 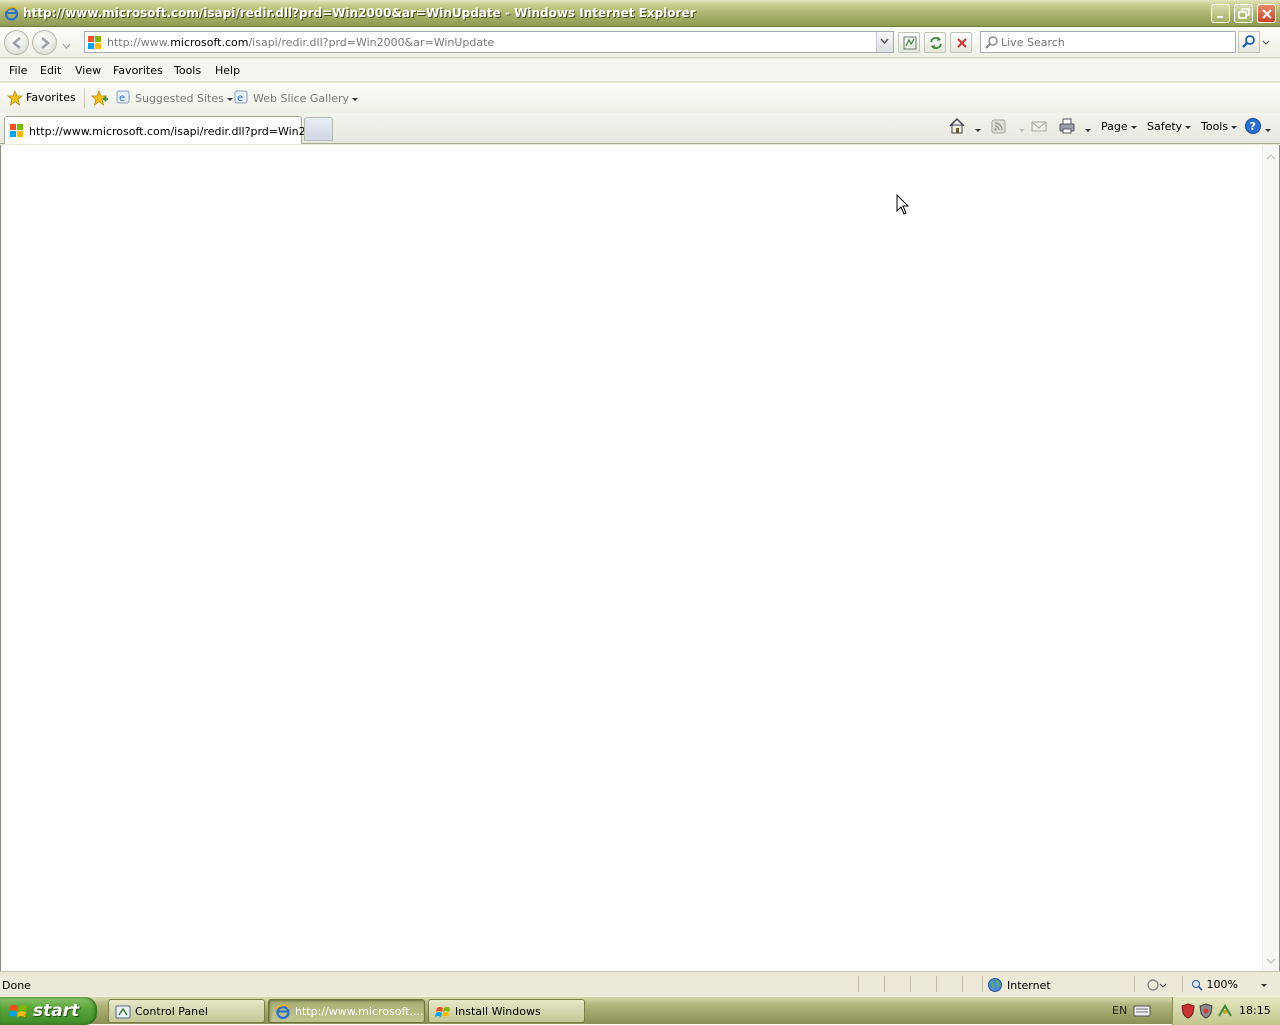 What do you see at coordinates (1029, 985) in the screenshot?
I see `zone-label: Internet` at bounding box center [1029, 985].